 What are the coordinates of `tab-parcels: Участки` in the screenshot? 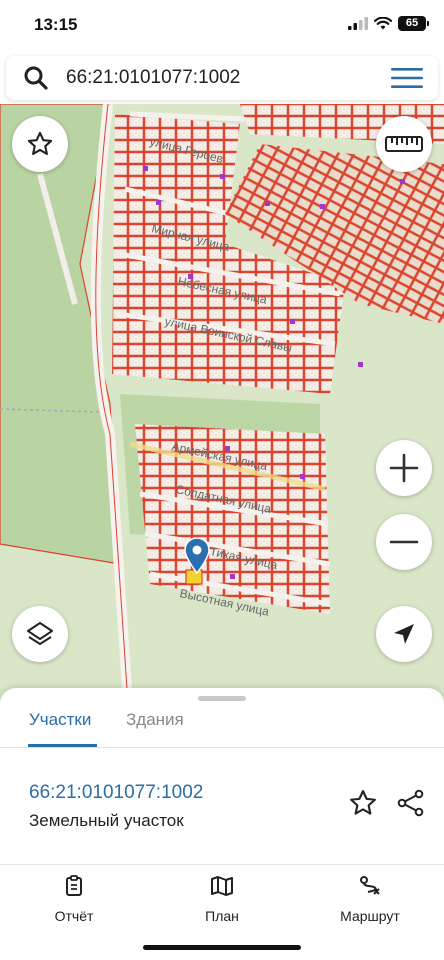 It's located at (60, 720).